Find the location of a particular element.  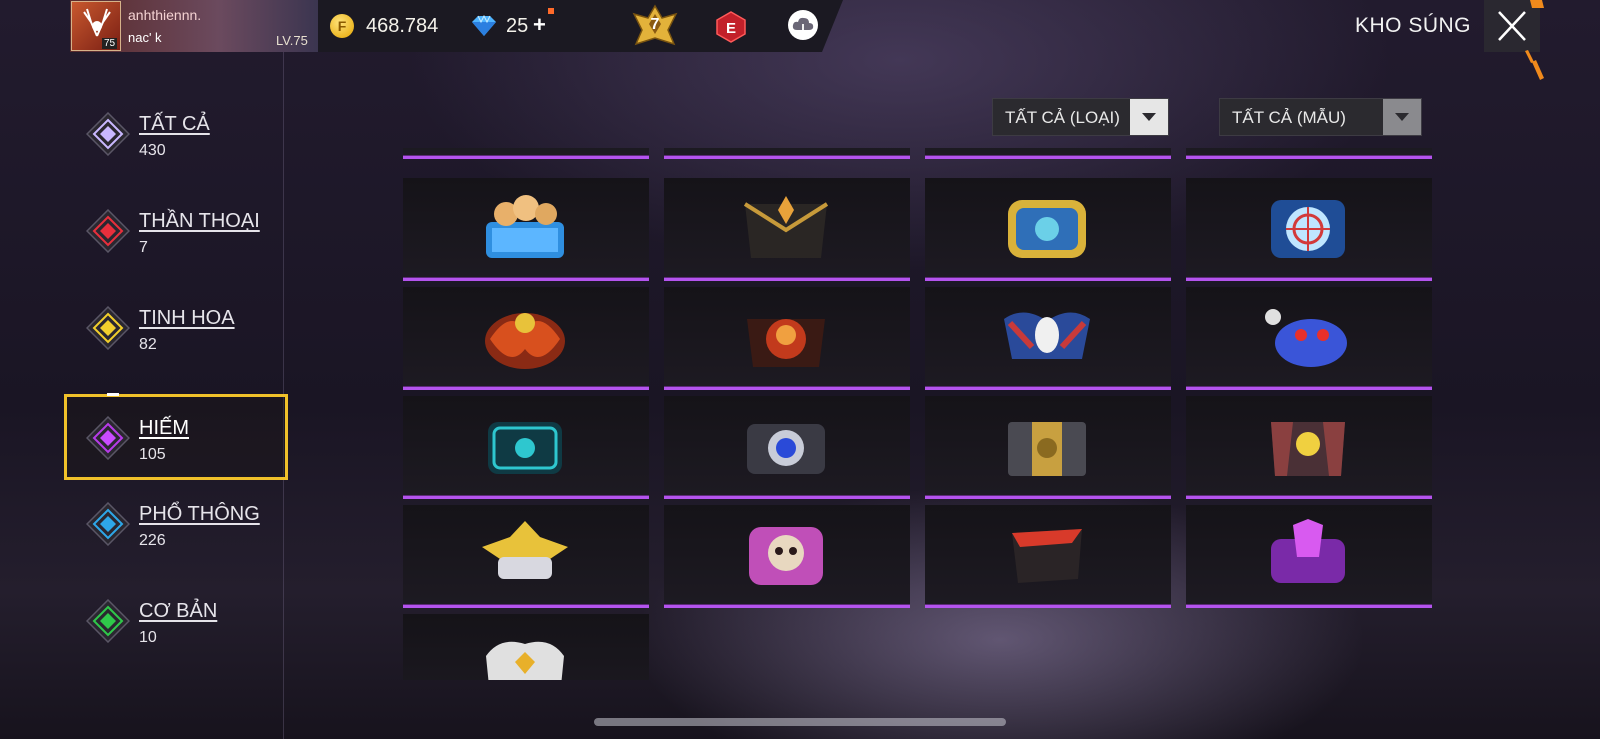

page-title: KHO SÚNG is located at coordinates (1413, 25).